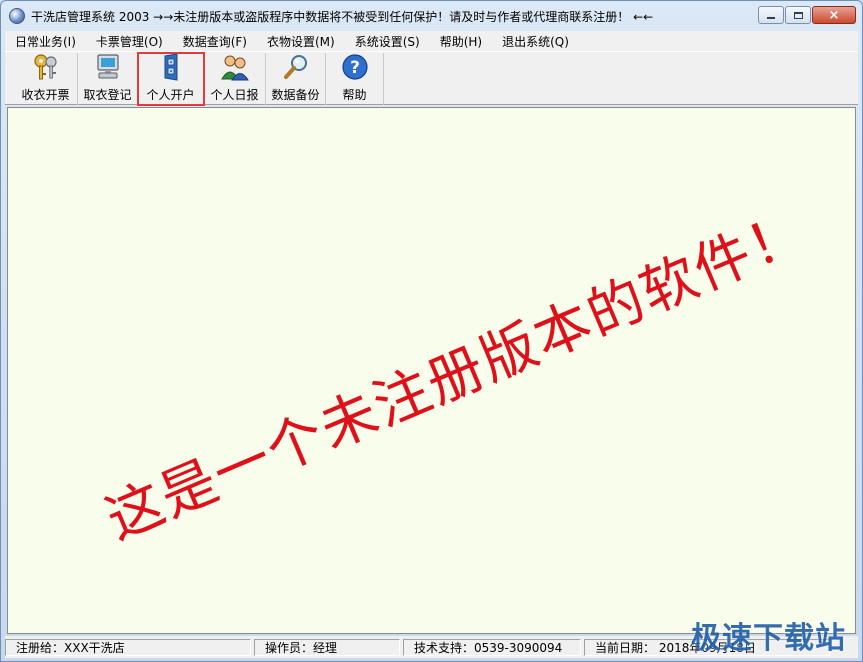  I want to click on maximize-button, so click(798, 15).